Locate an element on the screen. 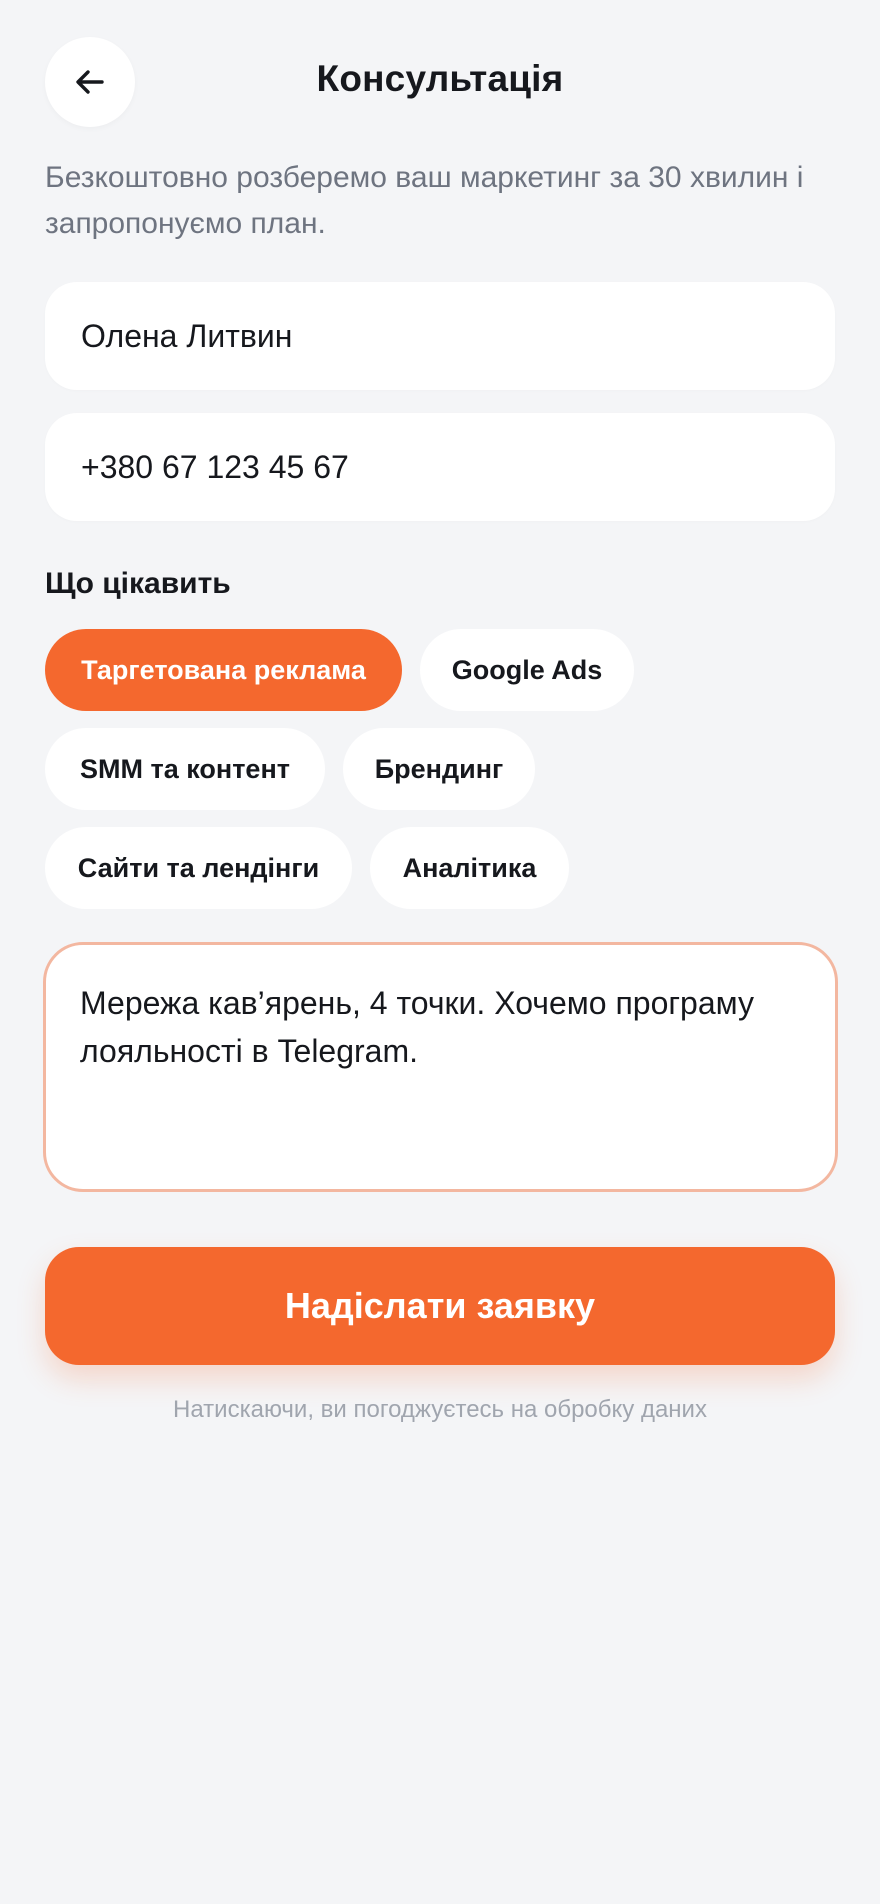  interests-label: Що цікавить is located at coordinates (138, 583).